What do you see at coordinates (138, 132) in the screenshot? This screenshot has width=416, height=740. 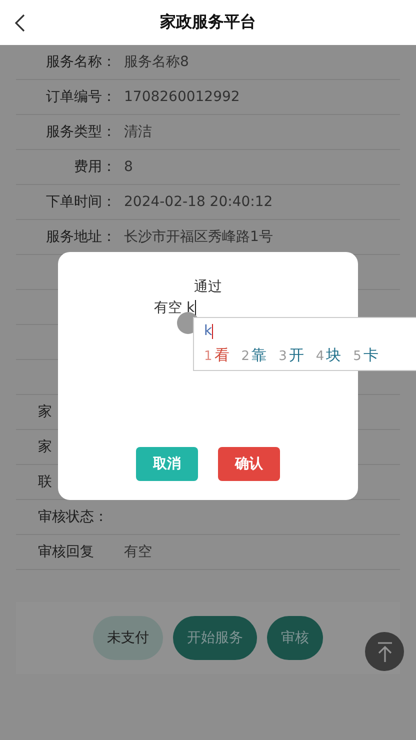 I see `field-value: 清洁` at bounding box center [138, 132].